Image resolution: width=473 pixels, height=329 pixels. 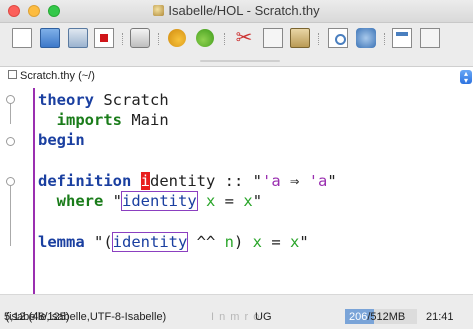 What do you see at coordinates (440, 317) in the screenshot?
I see `clock: 21:41` at bounding box center [440, 317].